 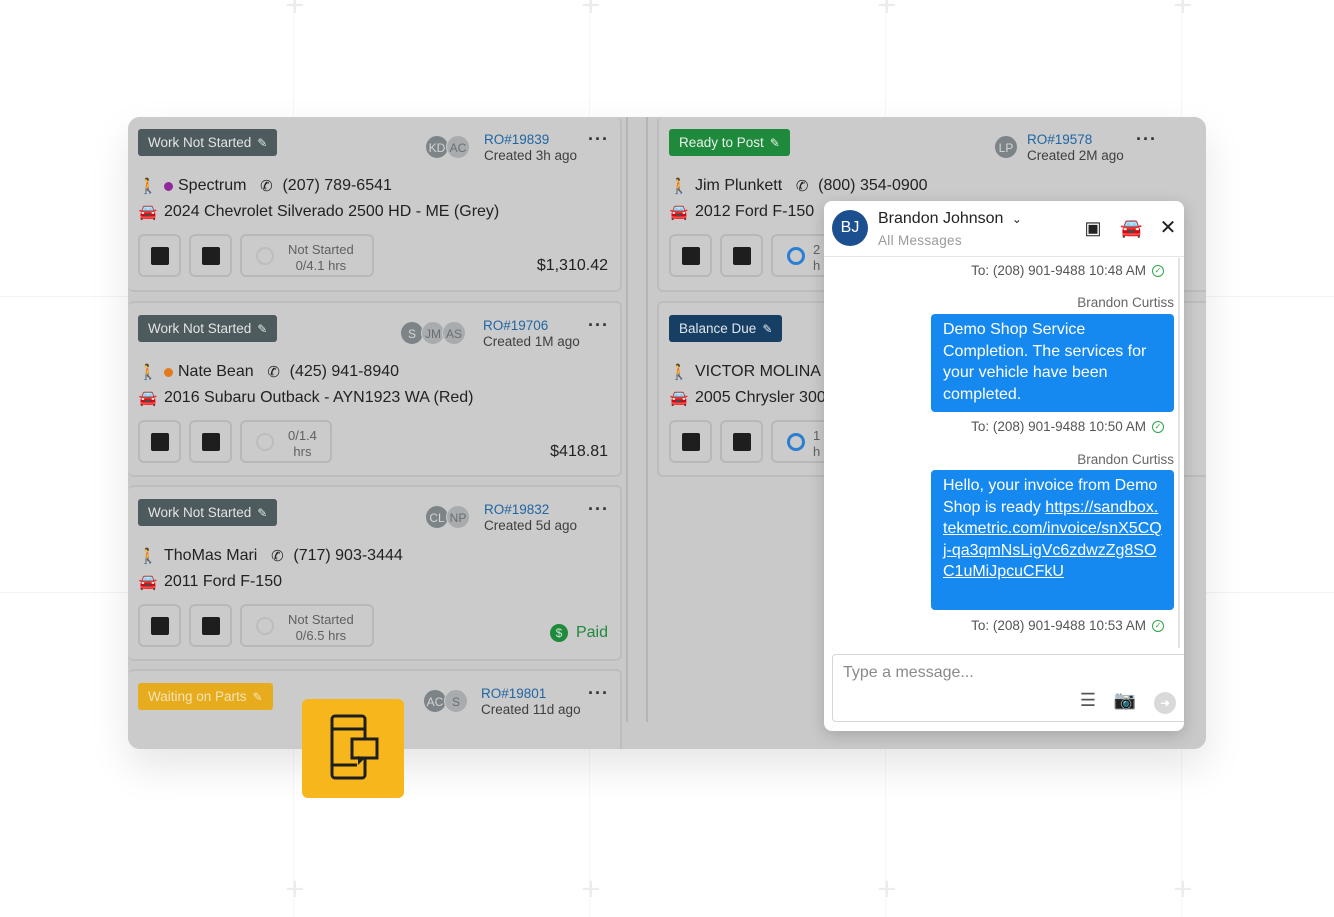 What do you see at coordinates (758, 372) in the screenshot?
I see `customer-name: VICTOR MOLINA` at bounding box center [758, 372].